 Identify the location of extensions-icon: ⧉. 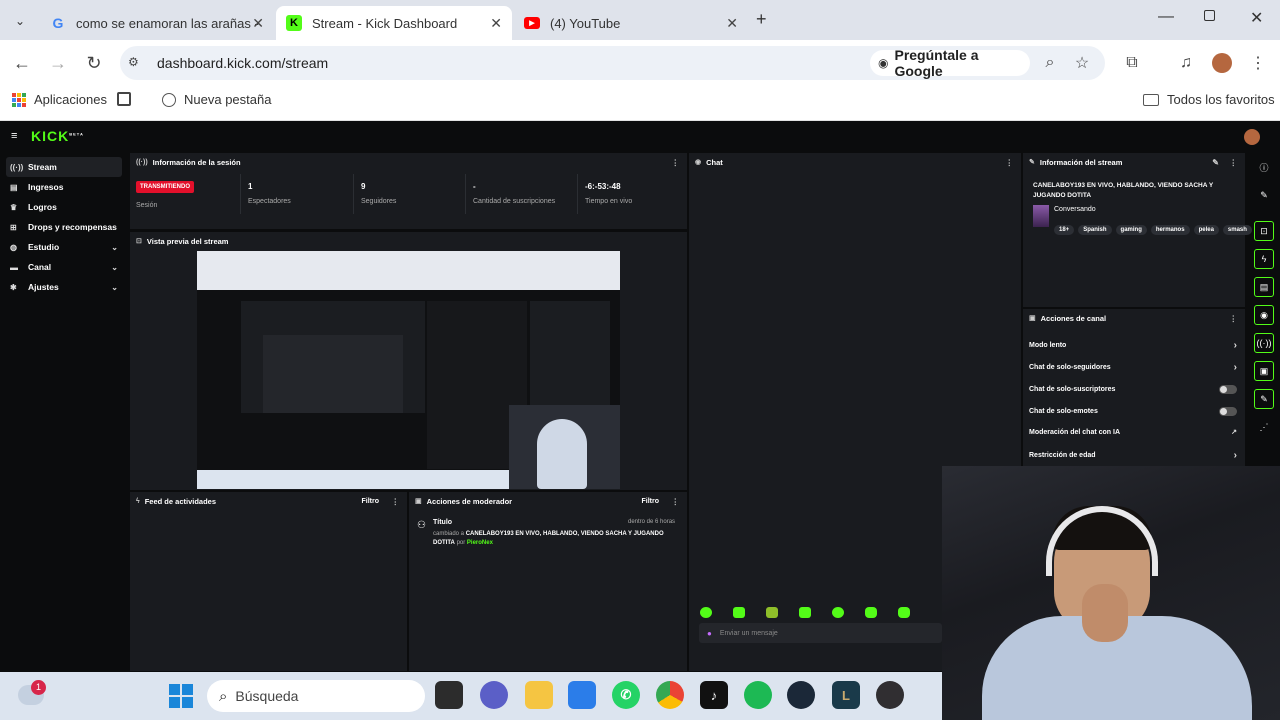
(1132, 63).